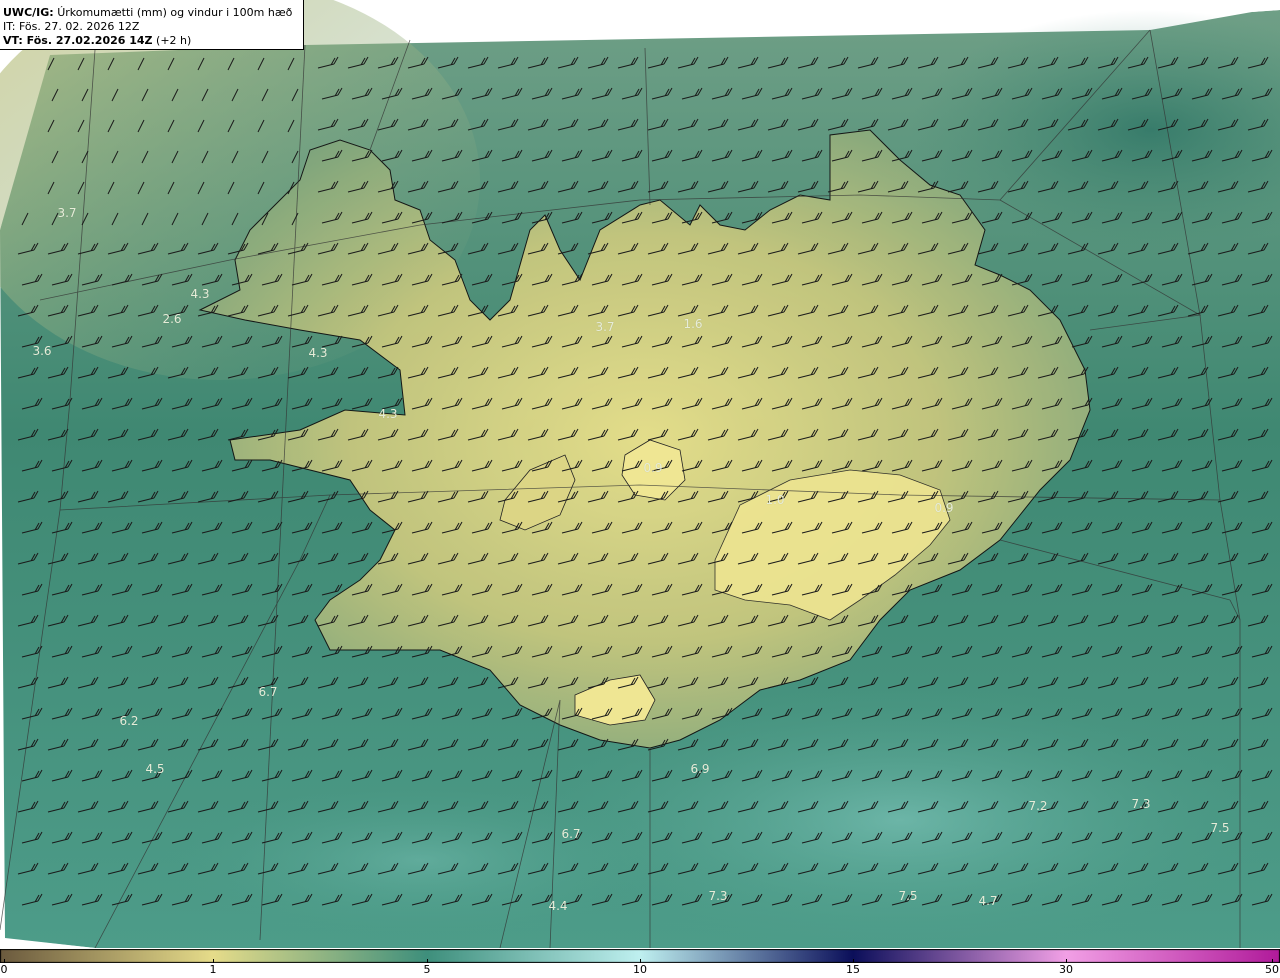 The image size is (1280, 978). Describe the element at coordinates (213, 969) in the screenshot. I see `colorbar-tick-label: 1` at that location.